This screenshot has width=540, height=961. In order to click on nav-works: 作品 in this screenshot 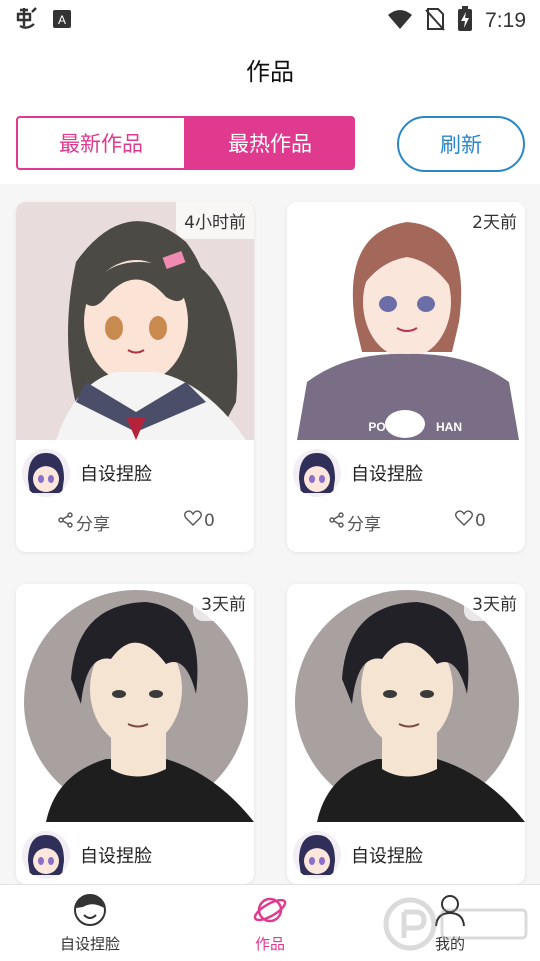, I will do `click(270, 923)`.